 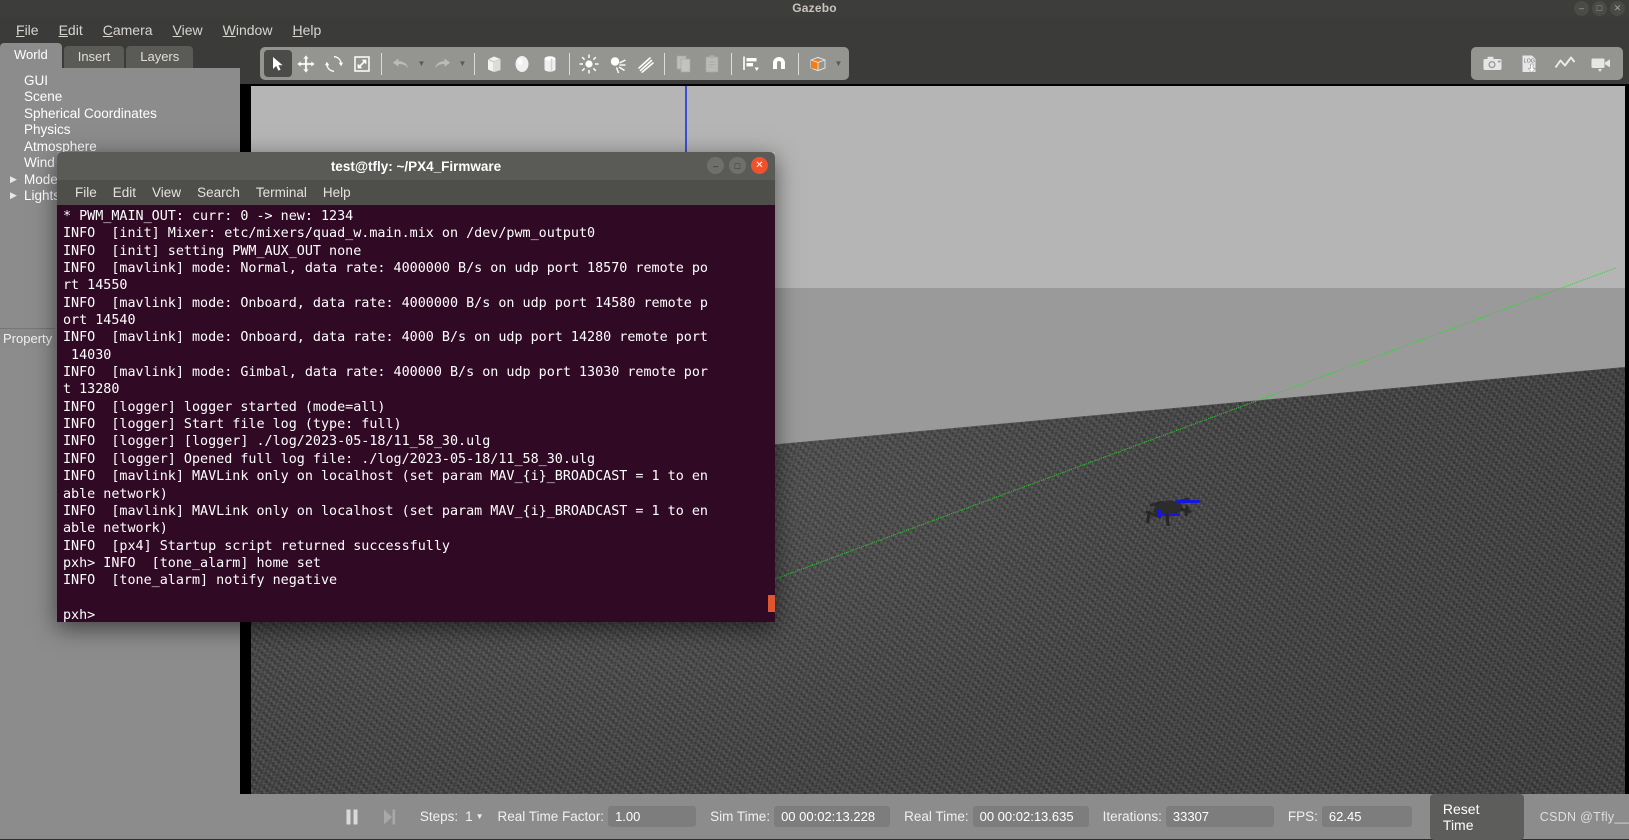 What do you see at coordinates (1617, 8) in the screenshot?
I see `window-close-icon: ✕` at bounding box center [1617, 8].